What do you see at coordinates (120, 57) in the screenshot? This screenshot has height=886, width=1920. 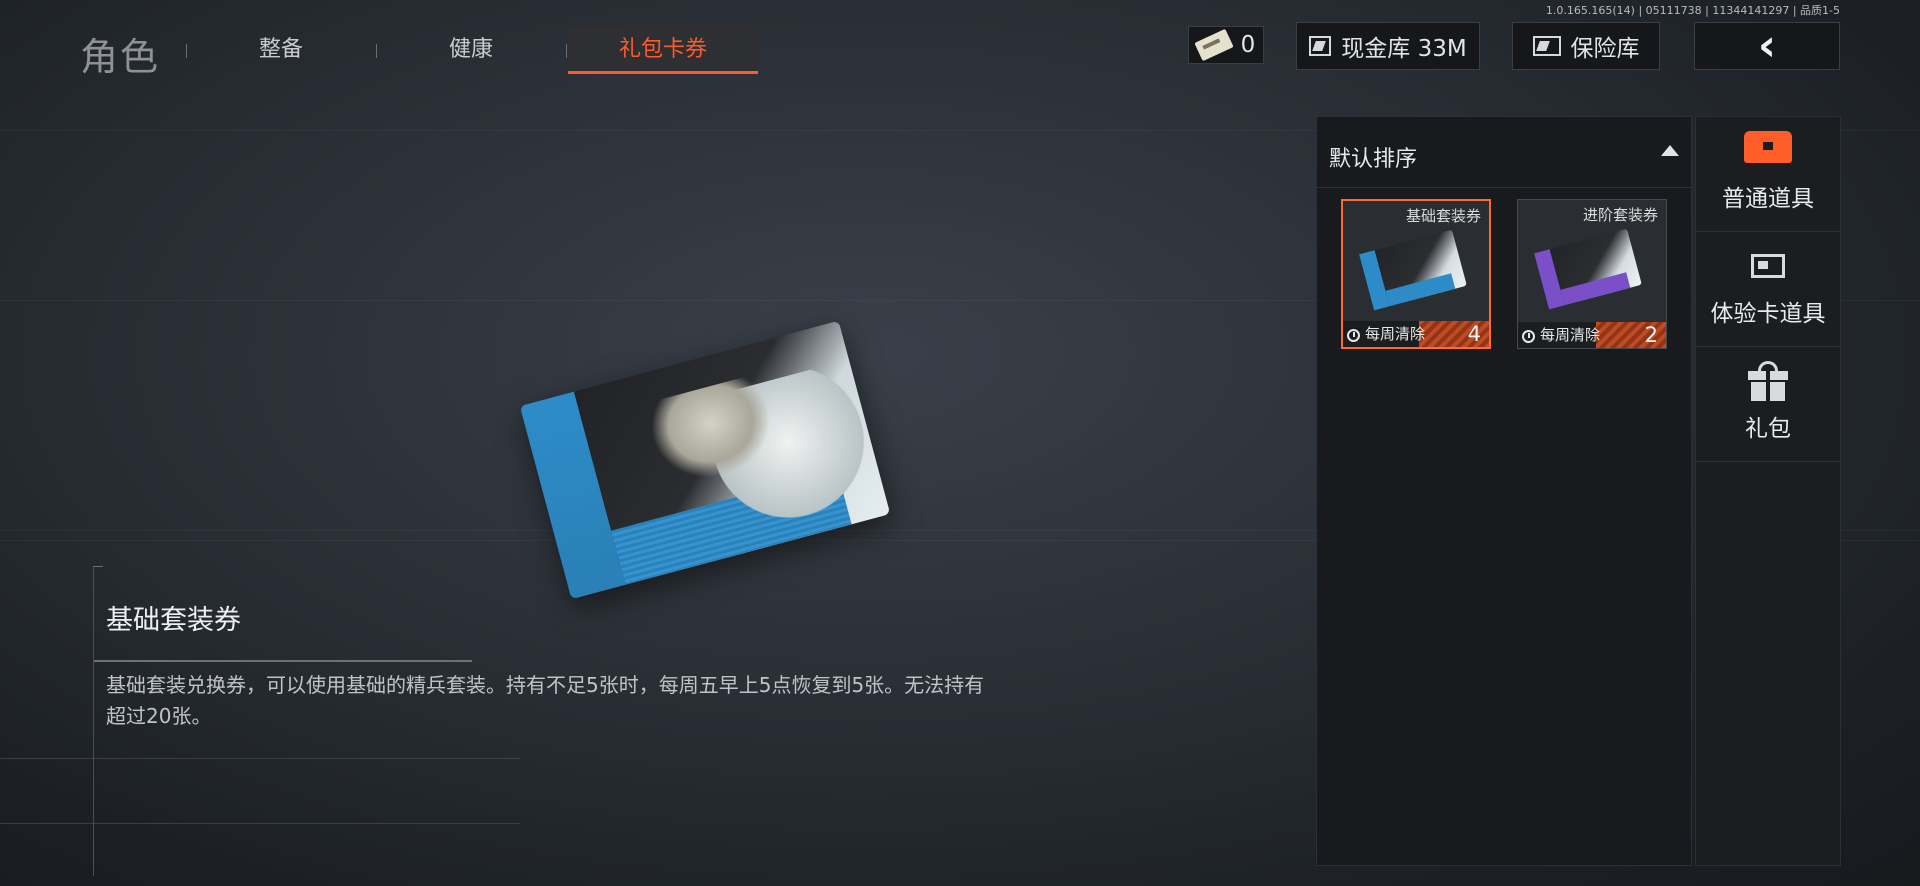 I see `page-title: 角色` at bounding box center [120, 57].